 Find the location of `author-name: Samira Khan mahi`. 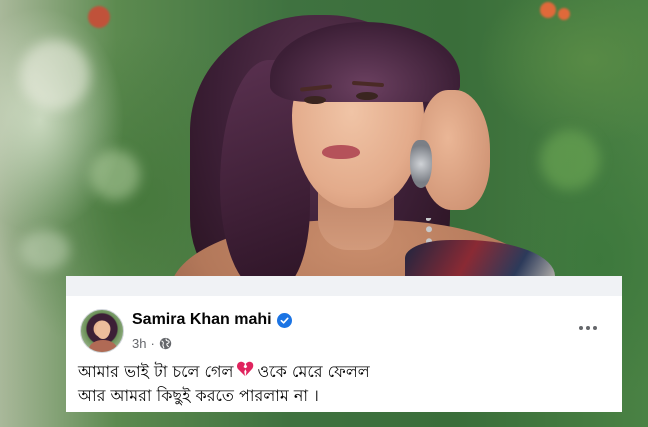

author-name: Samira Khan mahi is located at coordinates (202, 320).